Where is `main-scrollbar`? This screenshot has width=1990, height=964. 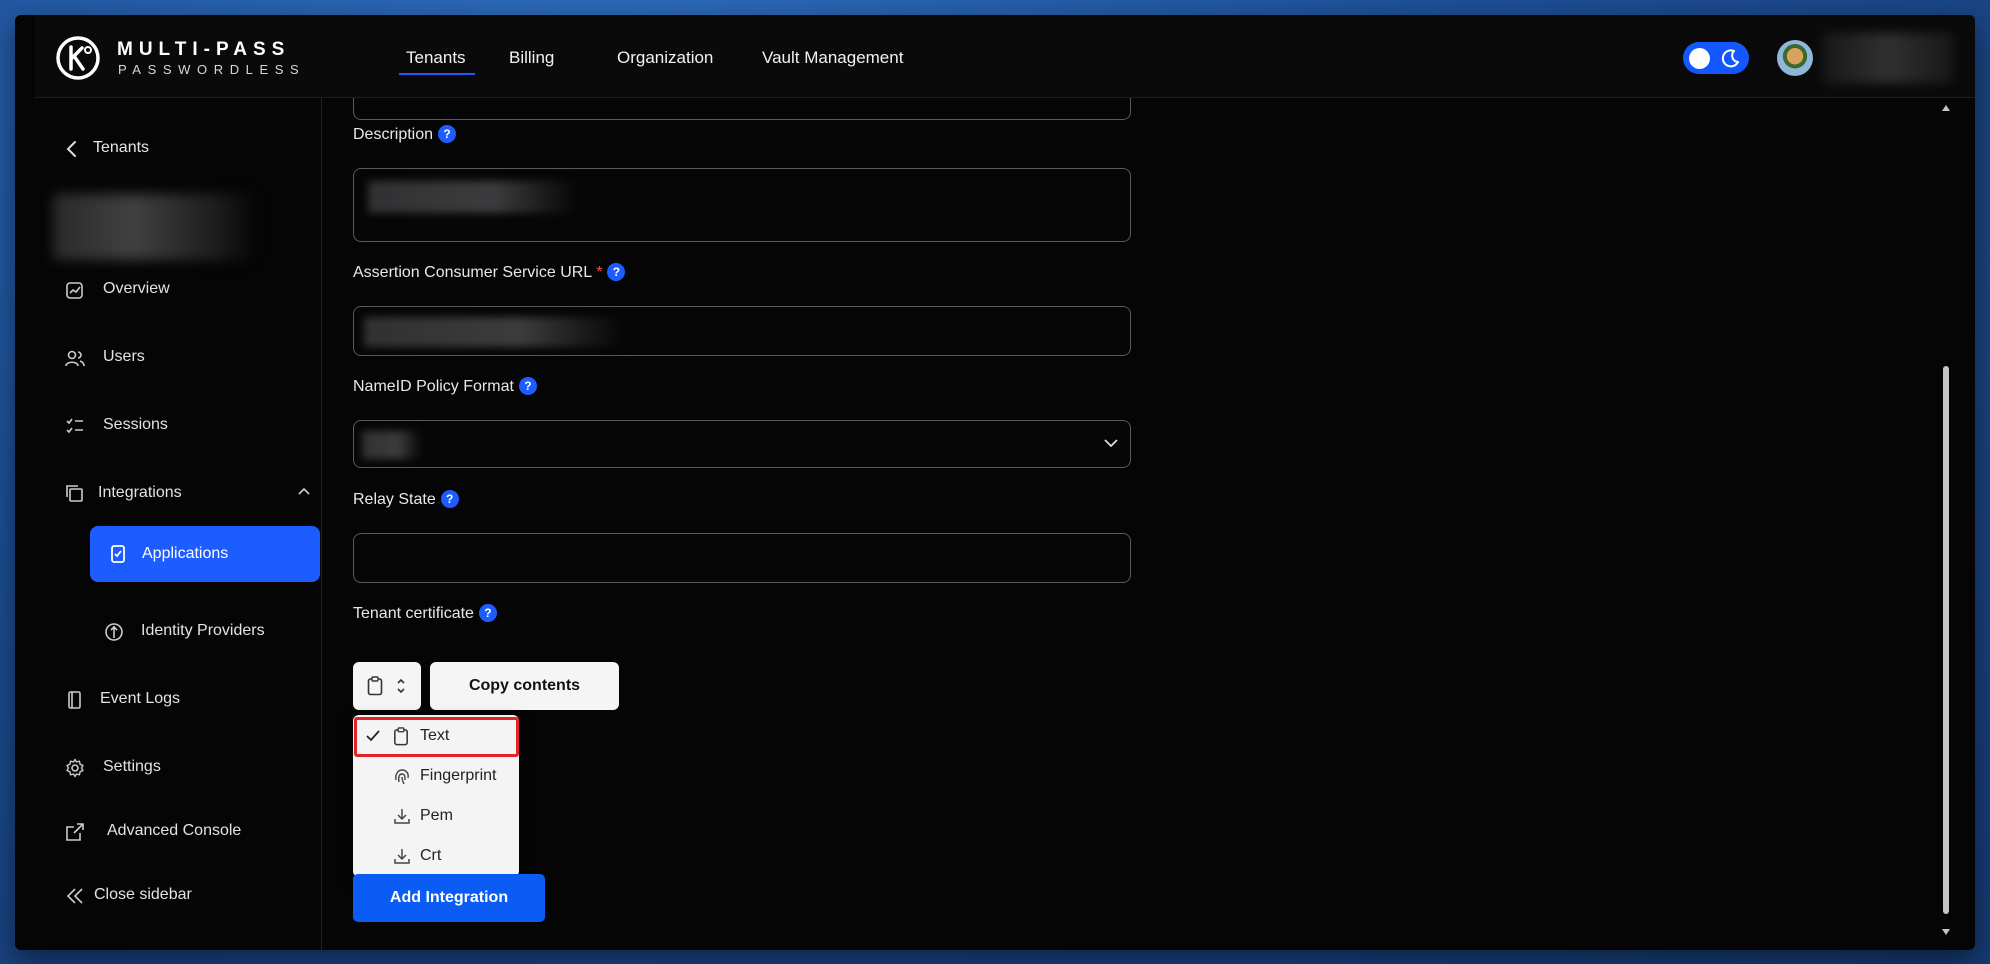 main-scrollbar is located at coordinates (1946, 524).